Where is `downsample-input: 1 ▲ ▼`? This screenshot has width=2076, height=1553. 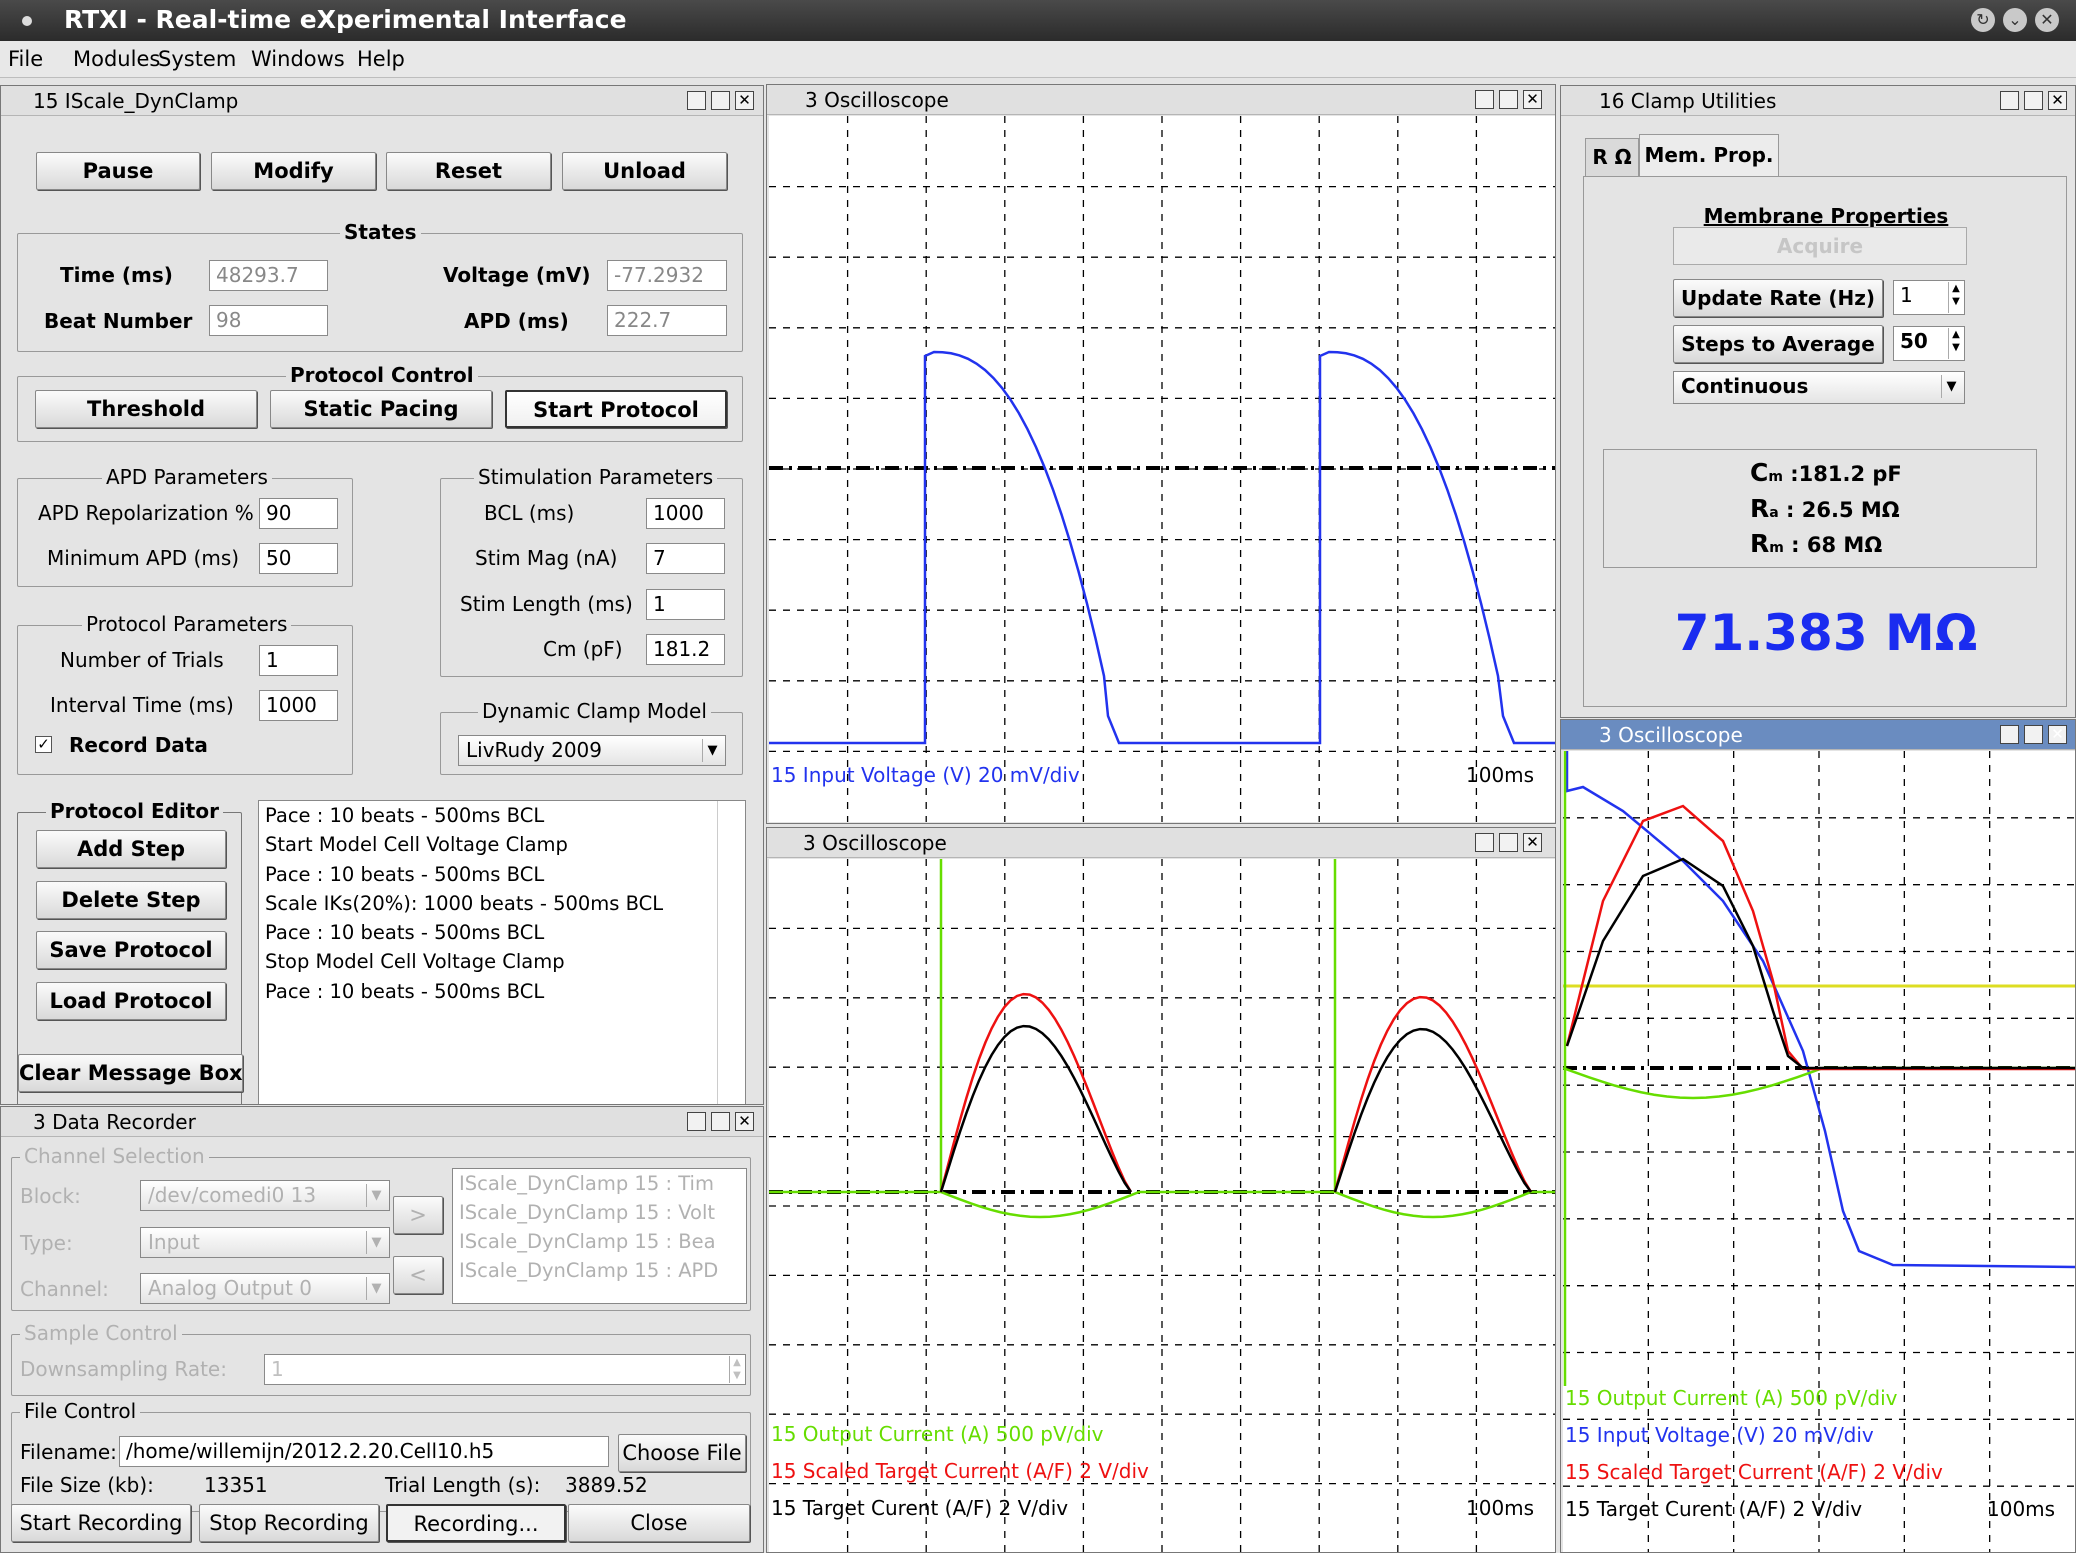
downsample-input: 1 ▲ ▼ is located at coordinates (505, 1369).